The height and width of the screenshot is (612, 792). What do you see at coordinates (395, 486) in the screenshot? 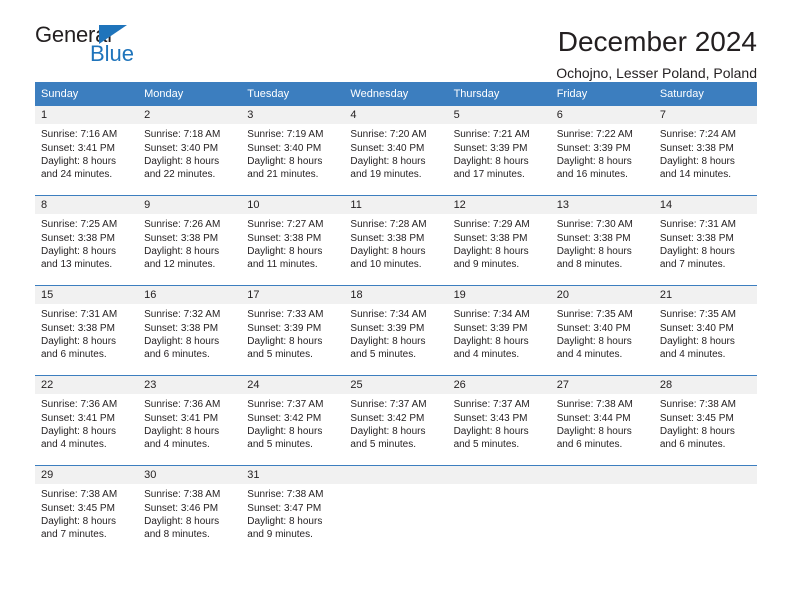
I see `day-details` at bounding box center [395, 486].